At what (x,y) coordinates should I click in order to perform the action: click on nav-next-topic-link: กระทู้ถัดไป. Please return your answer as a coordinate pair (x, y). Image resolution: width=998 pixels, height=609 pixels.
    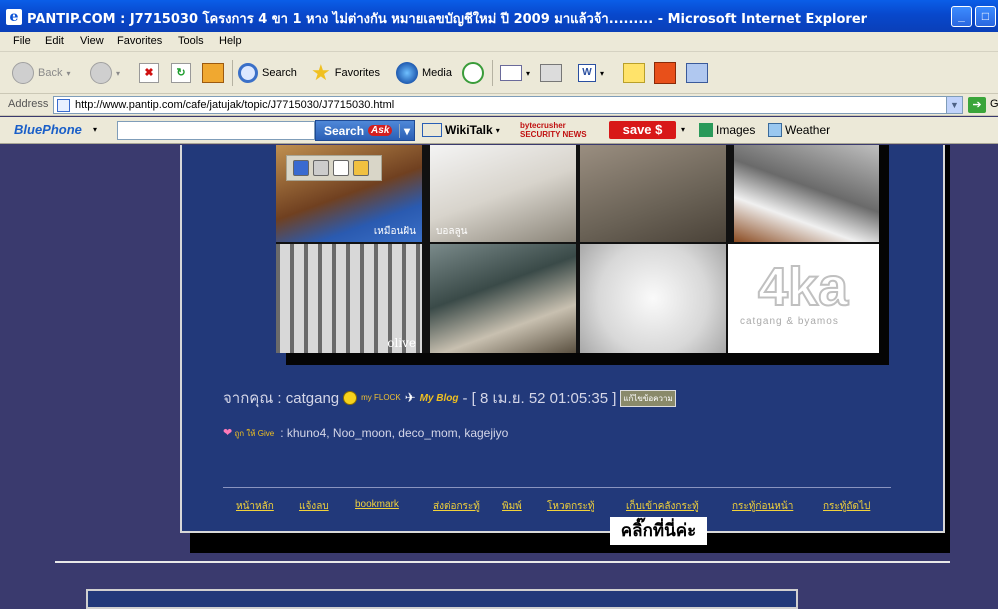
    Looking at the image, I should click on (846, 506).